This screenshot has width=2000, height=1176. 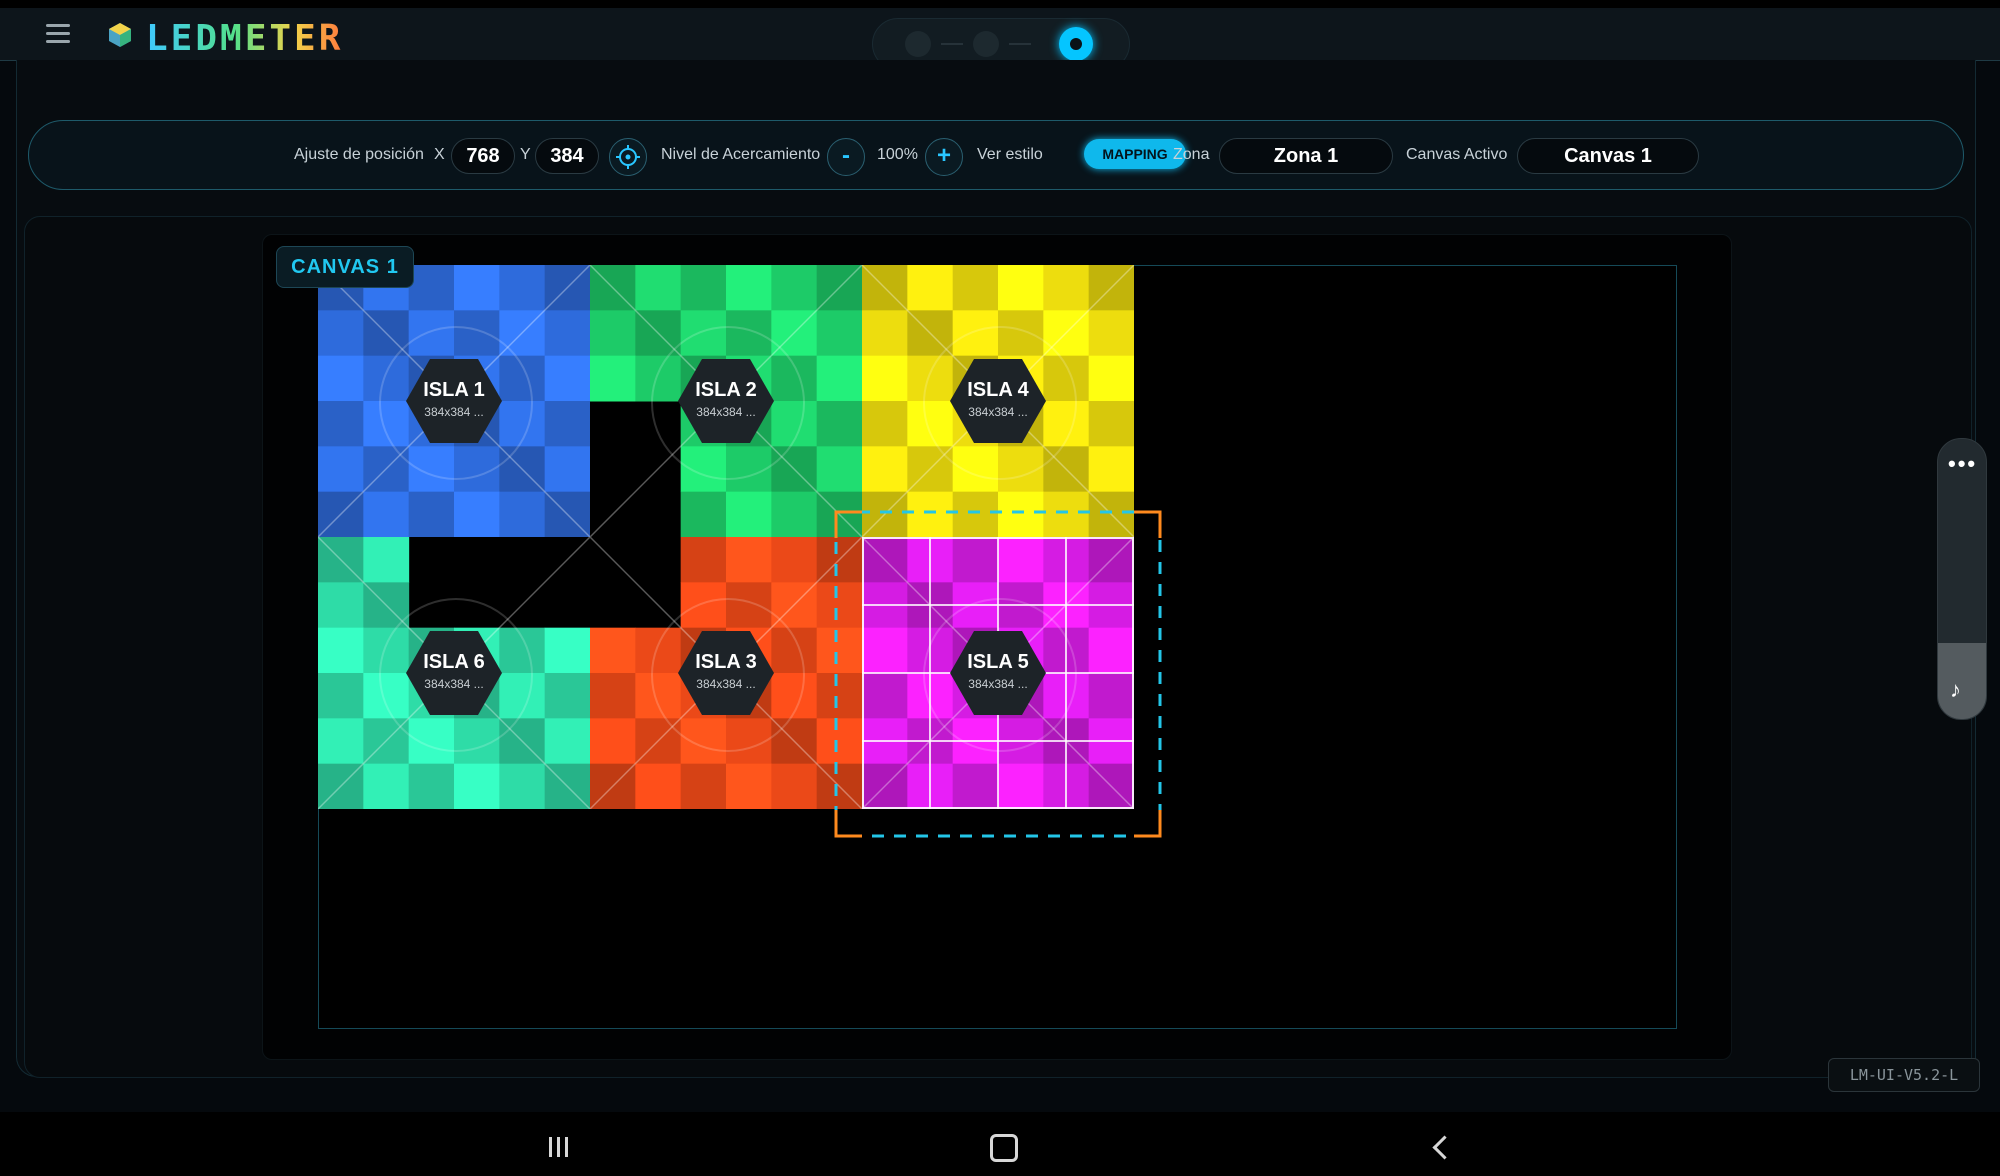 What do you see at coordinates (345, 267) in the screenshot?
I see `canvas-title-badge: CANVAS 1` at bounding box center [345, 267].